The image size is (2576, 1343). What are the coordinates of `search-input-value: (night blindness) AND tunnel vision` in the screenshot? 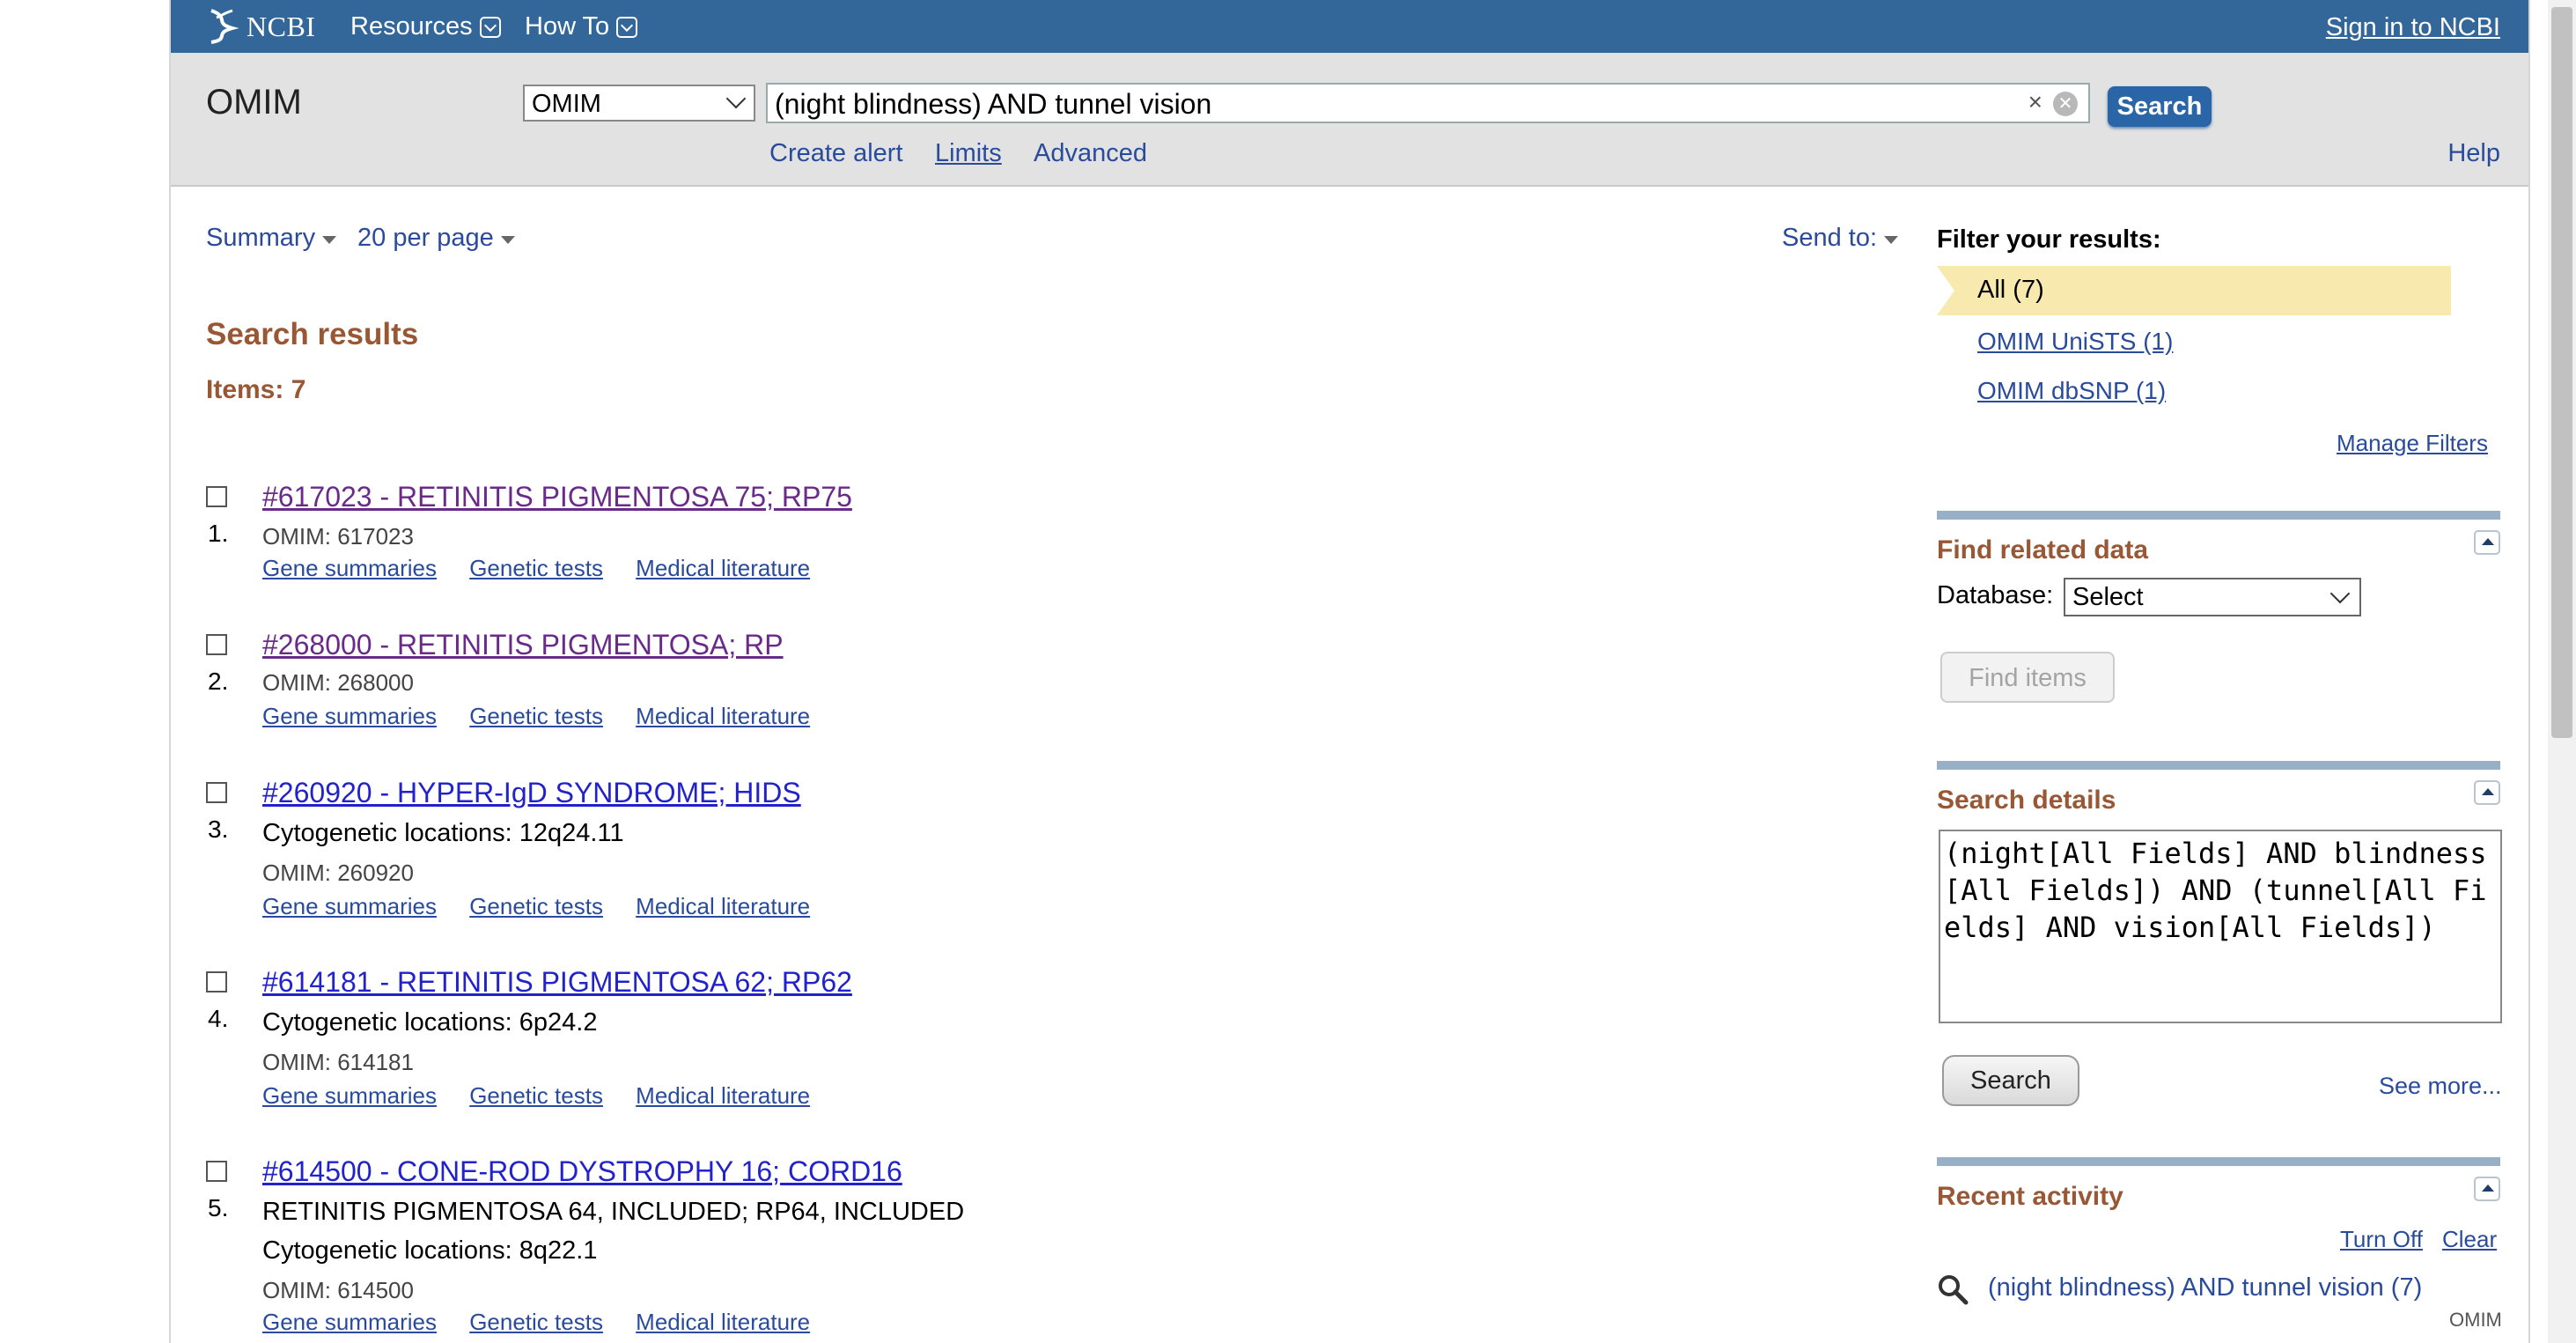 It's located at (993, 104).